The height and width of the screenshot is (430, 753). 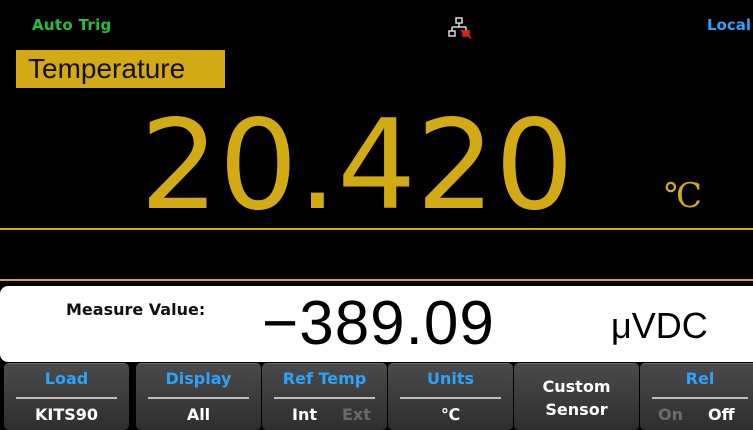 What do you see at coordinates (376, 20) in the screenshot?
I see `status-bar: Auto Trig Local` at bounding box center [376, 20].